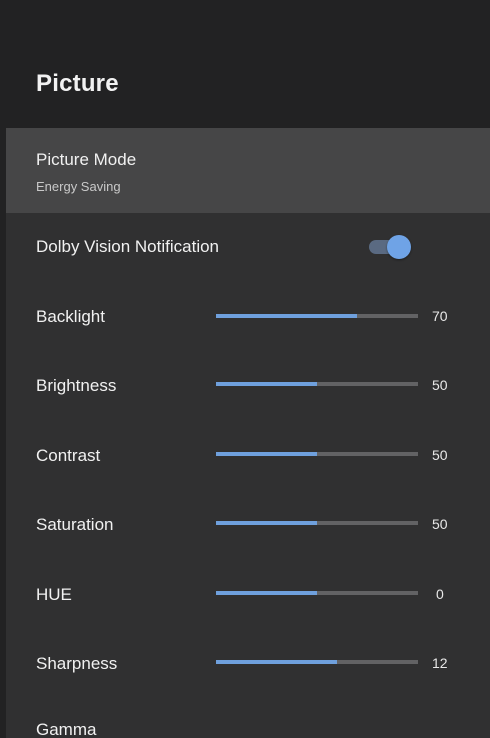 Image resolution: width=490 pixels, height=738 pixels. I want to click on backlight-value: 70, so click(440, 316).